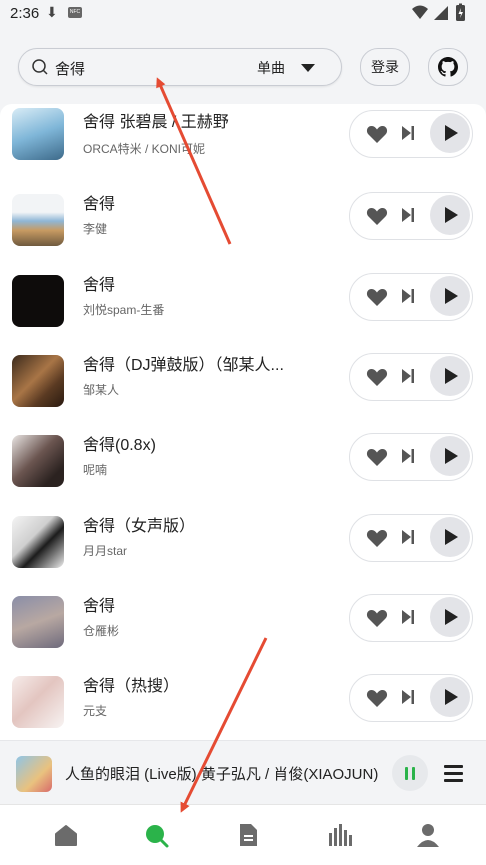 The image size is (486, 865). I want to click on song-row: 舍得 仓雁彬, so click(243, 626).